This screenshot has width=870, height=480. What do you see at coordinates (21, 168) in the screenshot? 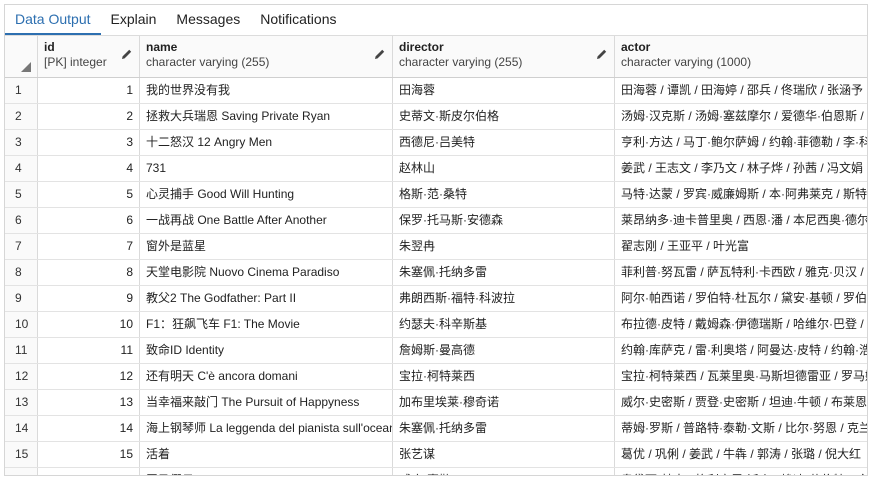
I see `row-number: 4` at bounding box center [21, 168].